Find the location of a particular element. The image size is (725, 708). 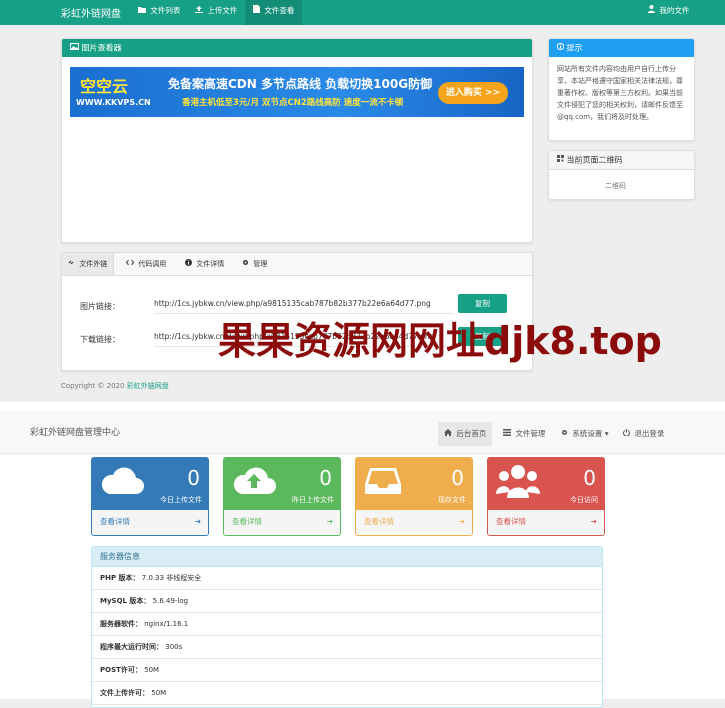

inbox-icon is located at coordinates (383, 481).